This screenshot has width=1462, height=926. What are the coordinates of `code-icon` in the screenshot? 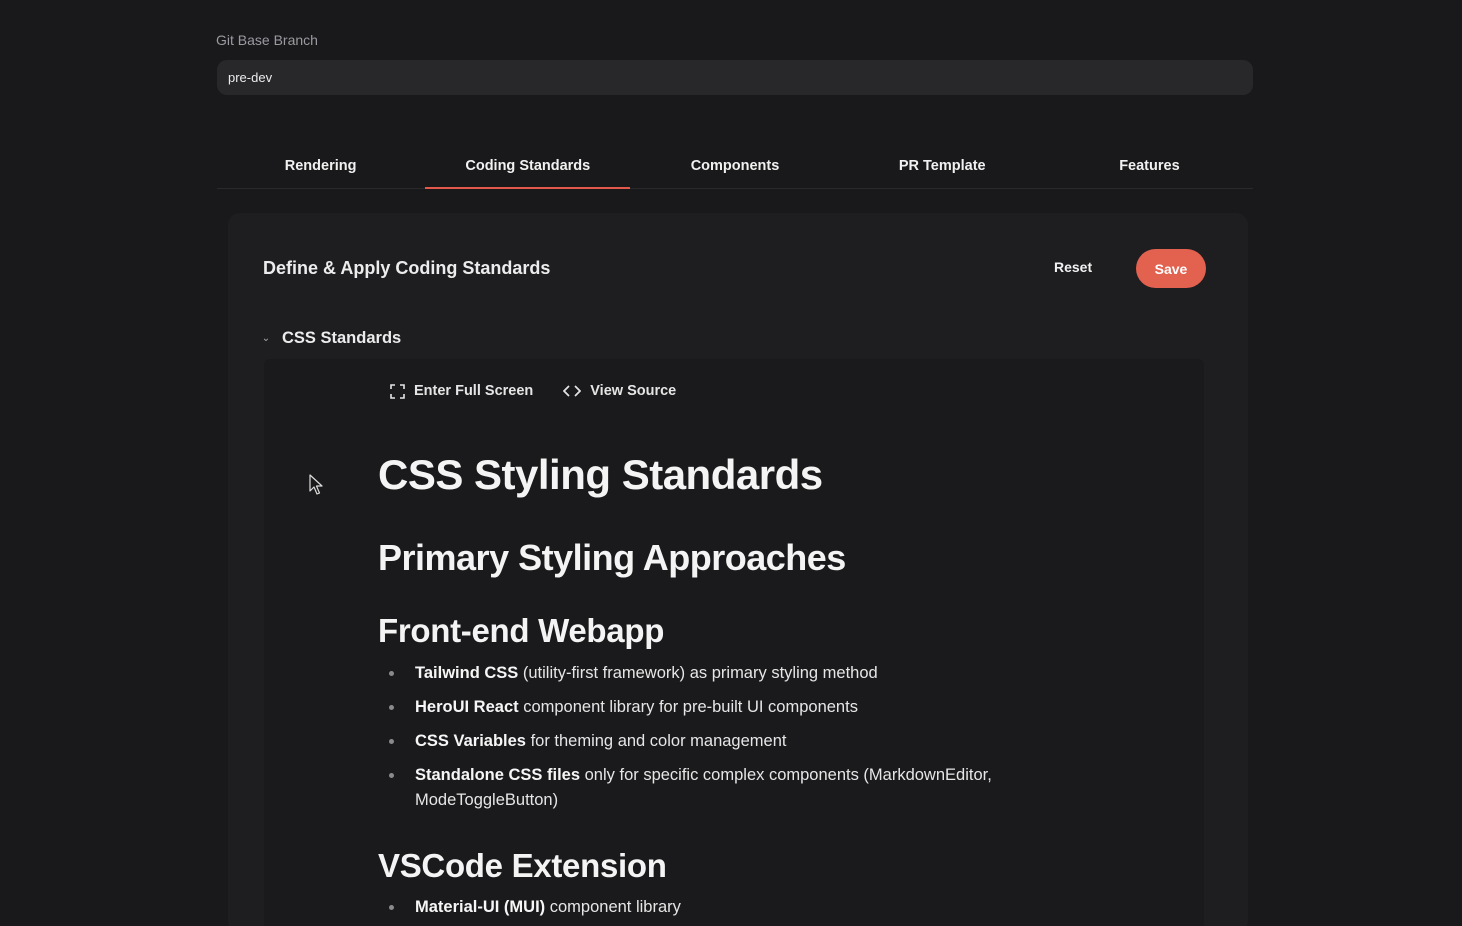 It's located at (572, 391).